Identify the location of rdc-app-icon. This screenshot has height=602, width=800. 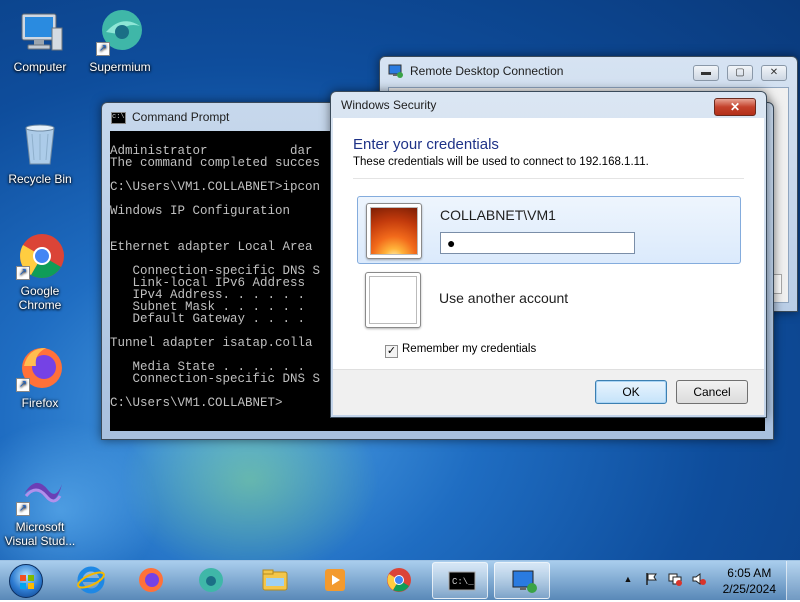
(396, 71).